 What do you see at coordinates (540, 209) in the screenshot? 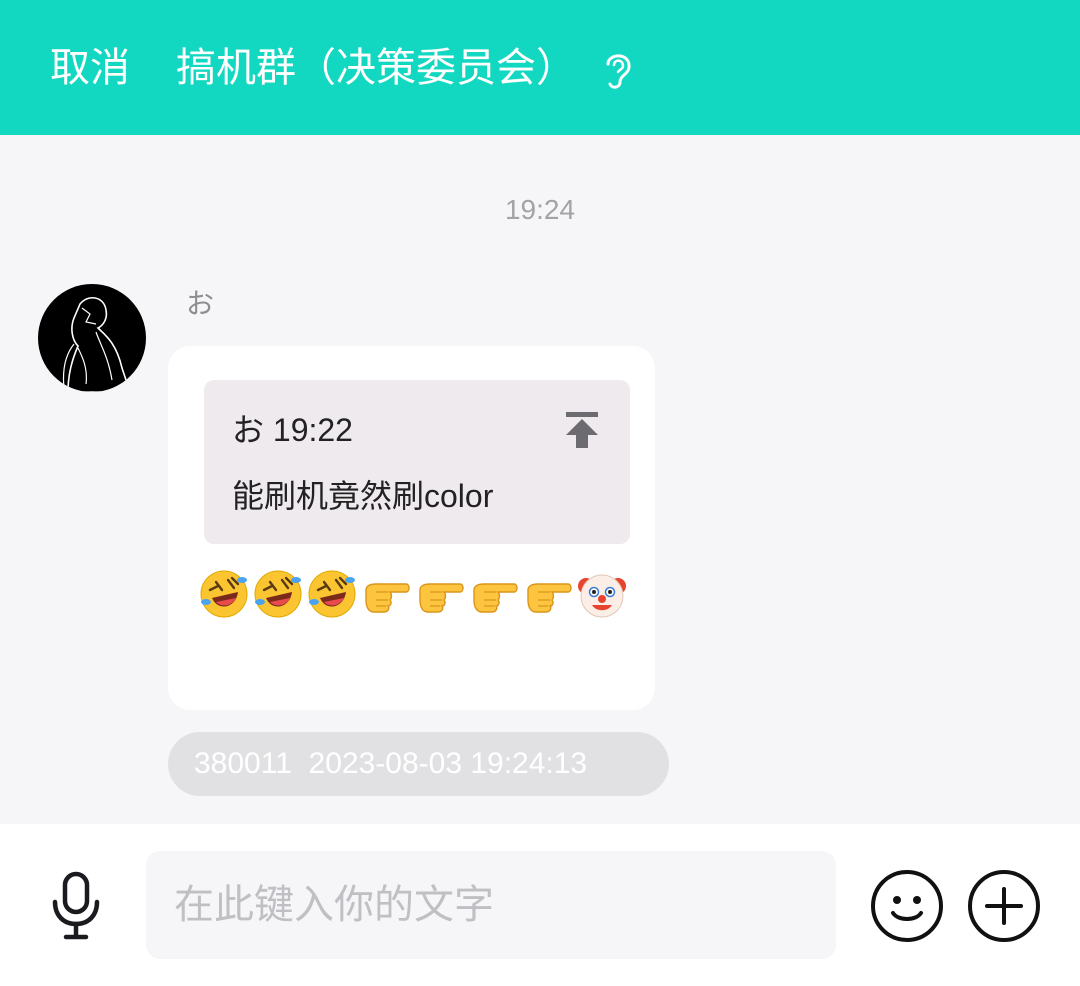
I see `chat-timestamp: 19:24` at bounding box center [540, 209].